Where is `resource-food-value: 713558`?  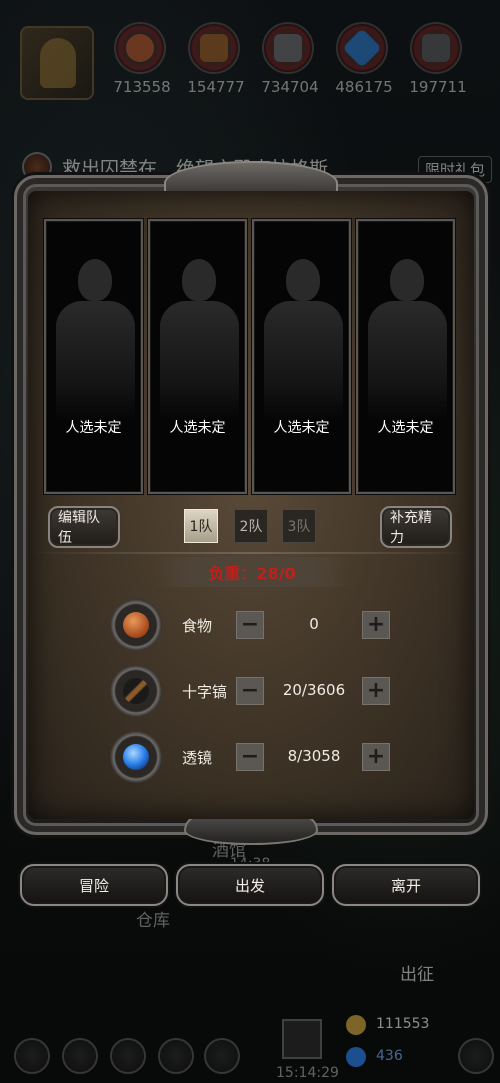
resource-food-value: 713558 is located at coordinates (142, 87).